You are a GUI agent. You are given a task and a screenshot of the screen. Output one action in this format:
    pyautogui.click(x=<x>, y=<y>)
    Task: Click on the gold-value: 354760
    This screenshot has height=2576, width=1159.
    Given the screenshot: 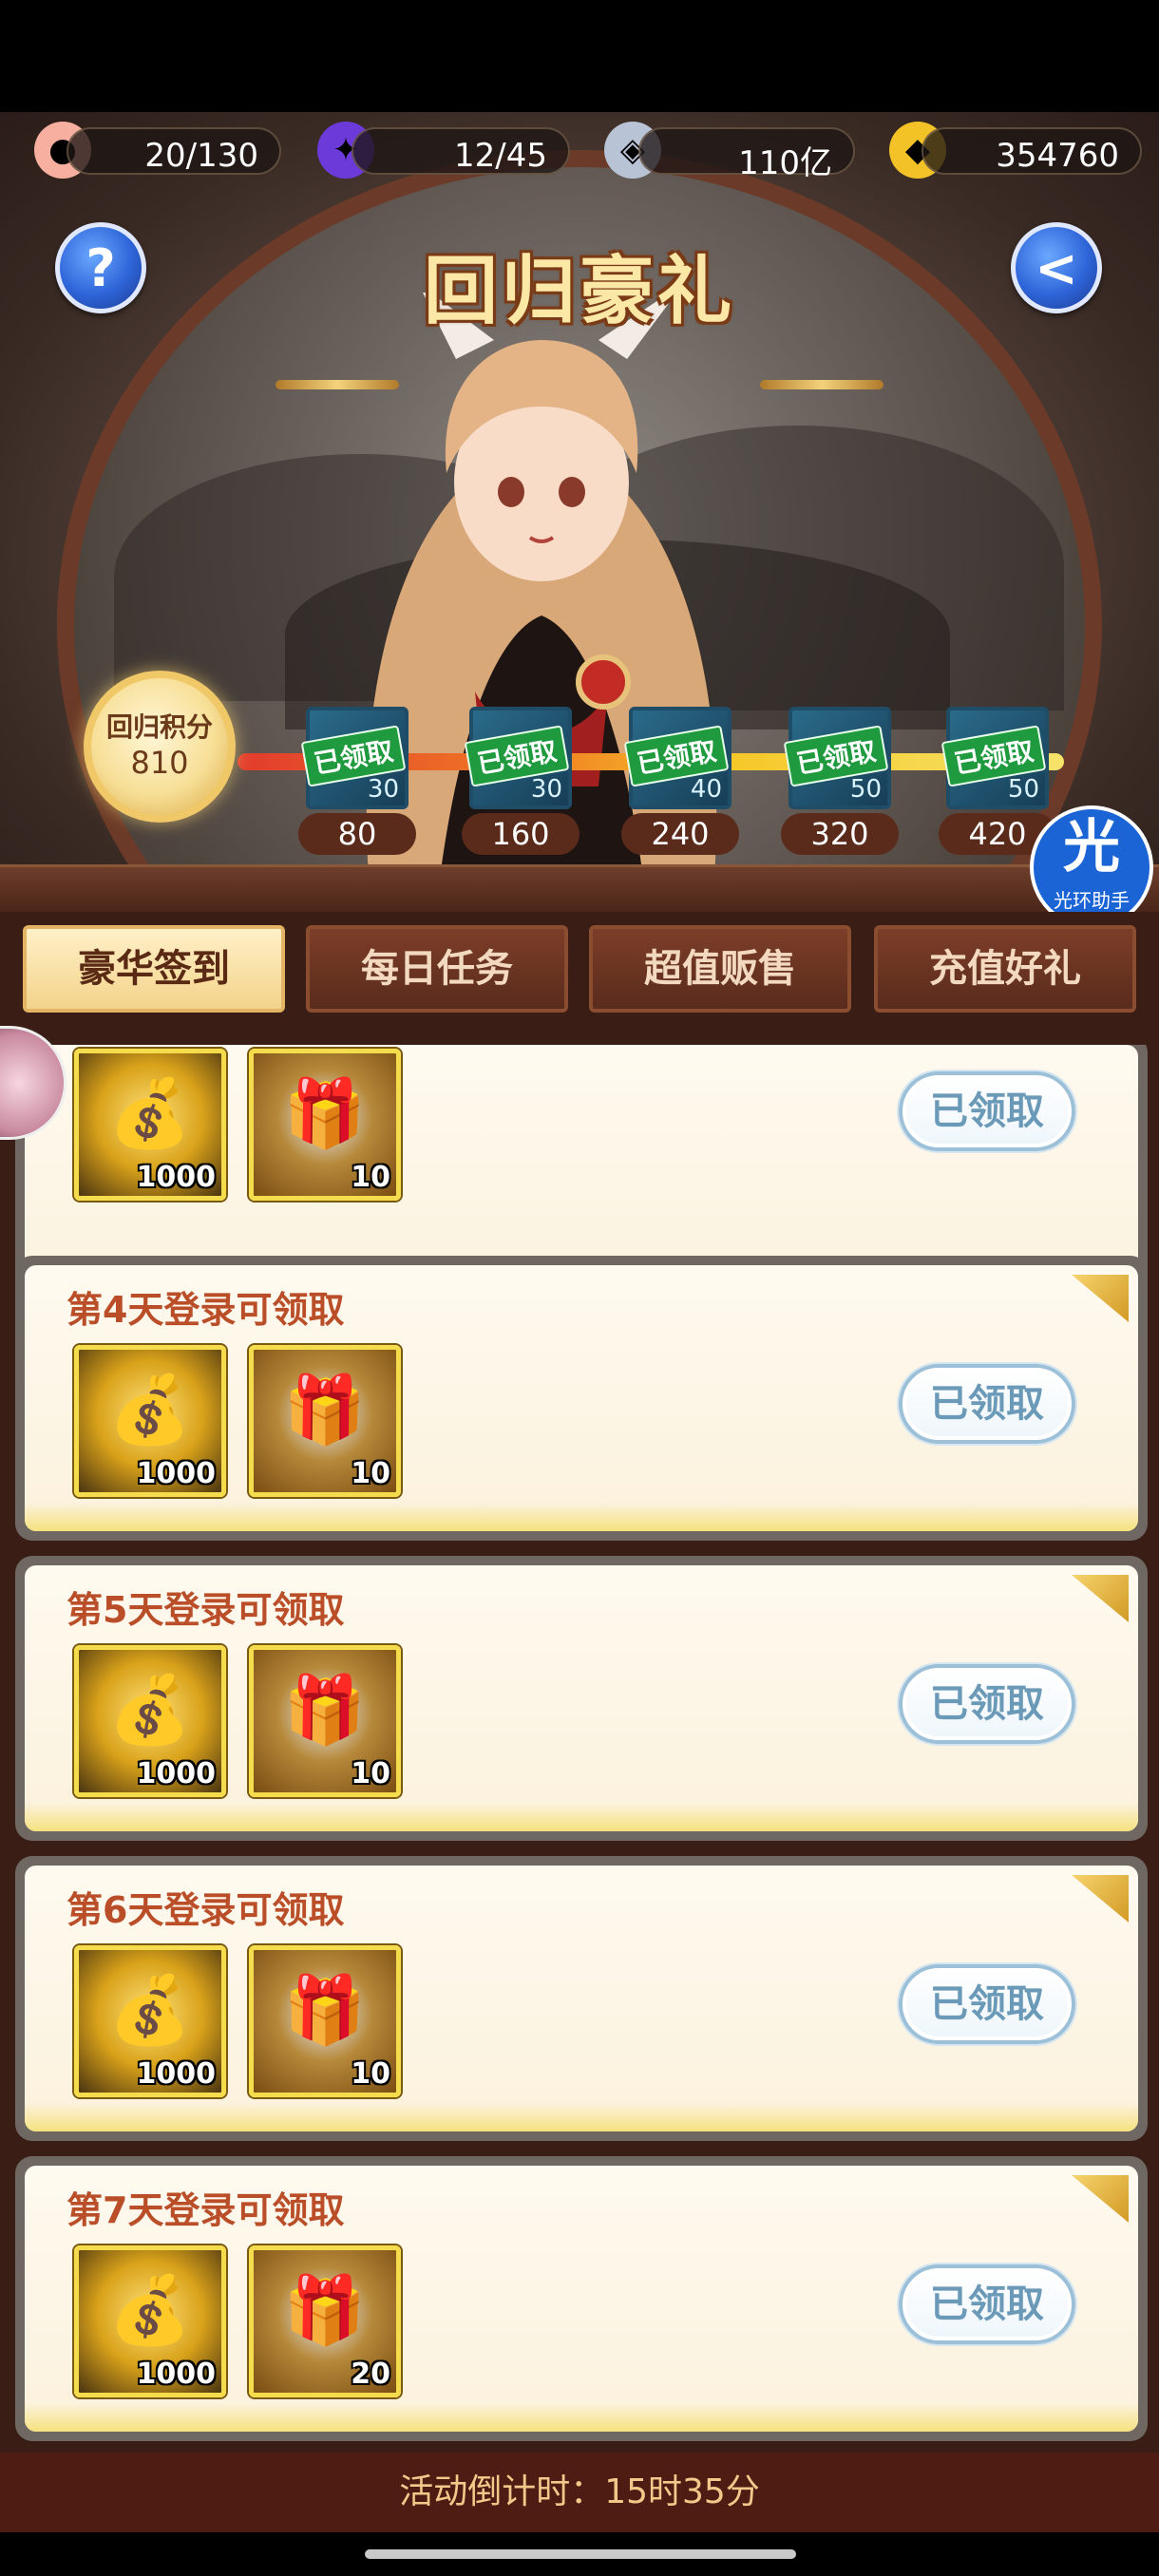 What is the action you would take?
    pyautogui.click(x=1057, y=156)
    